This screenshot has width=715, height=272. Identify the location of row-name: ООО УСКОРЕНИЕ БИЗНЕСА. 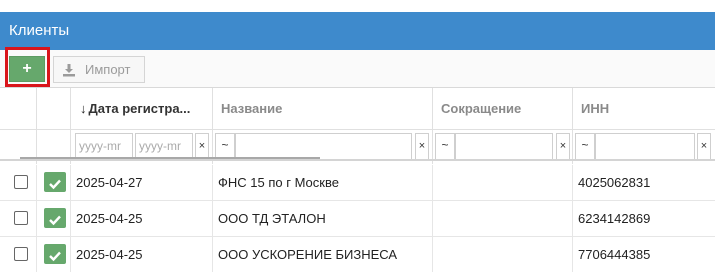
(323, 254).